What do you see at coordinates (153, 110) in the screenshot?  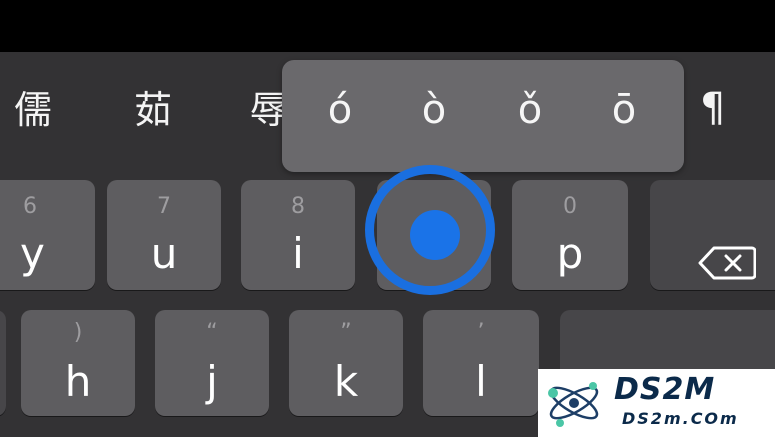 I see `candidate-2: 茹` at bounding box center [153, 110].